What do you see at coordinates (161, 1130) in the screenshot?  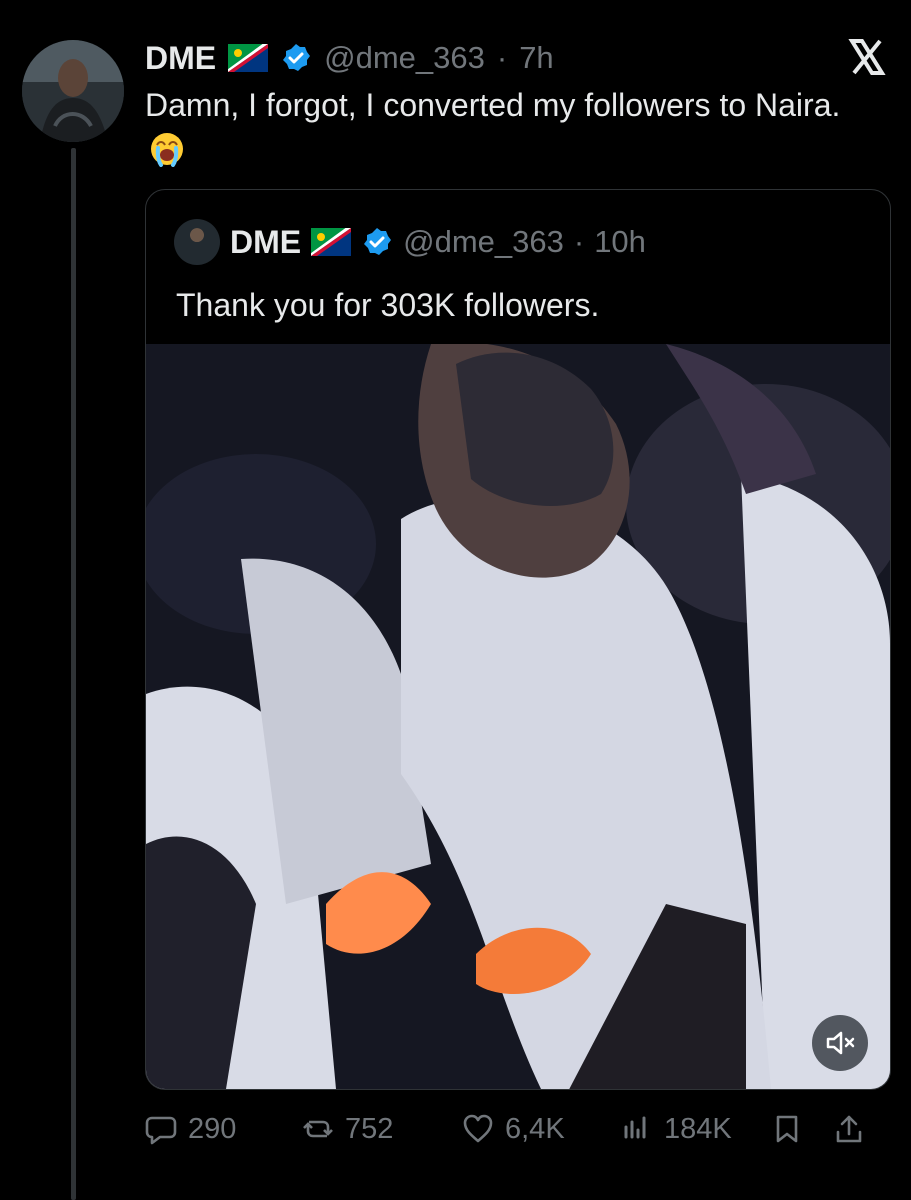 I see `reply-icon` at bounding box center [161, 1130].